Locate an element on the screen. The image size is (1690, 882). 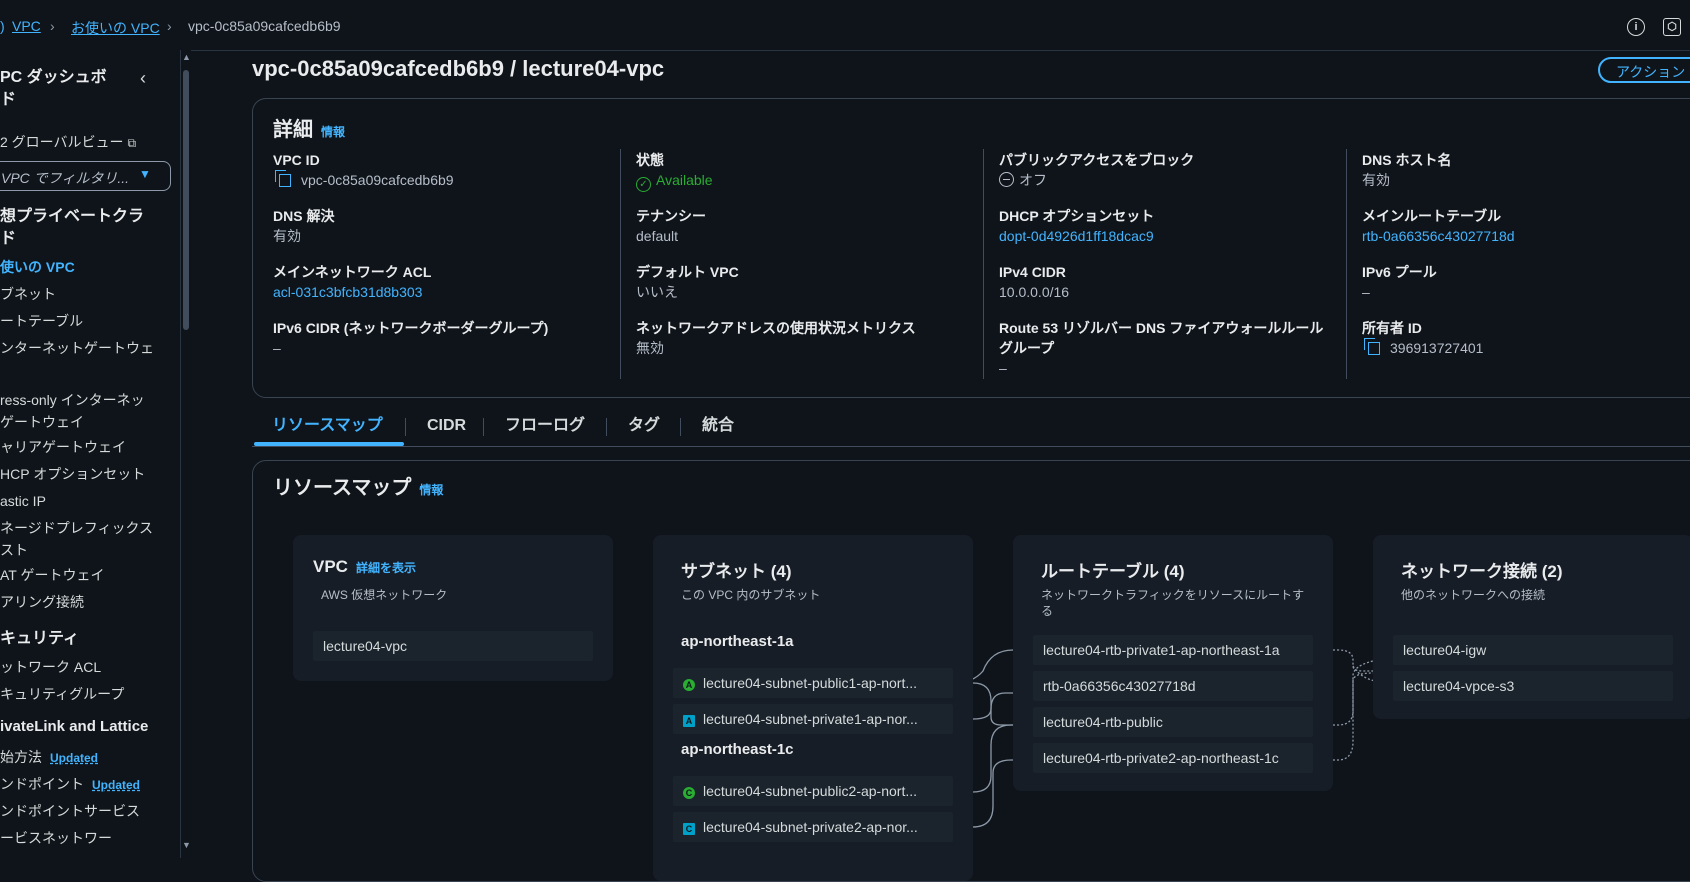
network-address-metrics-label: ネットワークアドレスの使用状況メトリクス is located at coordinates (776, 328).